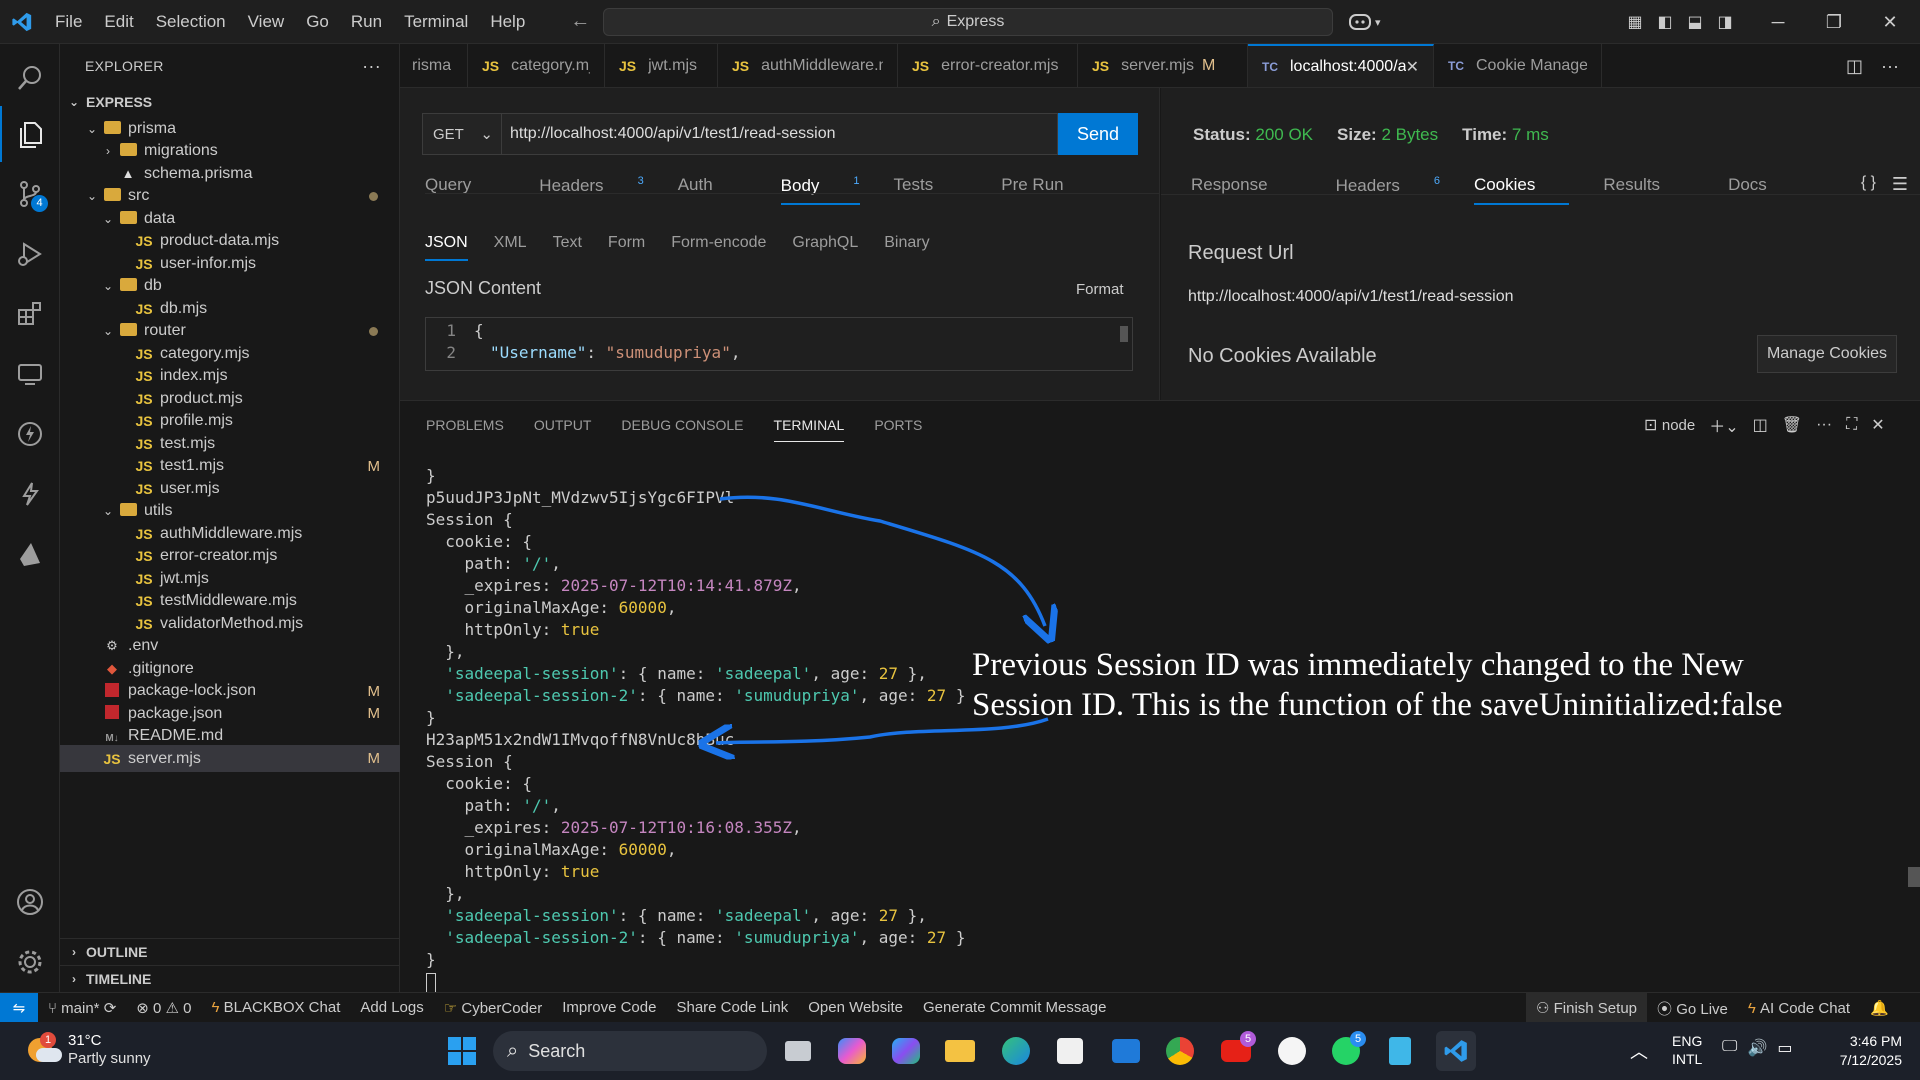 The image size is (1920, 1080). What do you see at coordinates (68, 22) in the screenshot?
I see `menu-file: File` at bounding box center [68, 22].